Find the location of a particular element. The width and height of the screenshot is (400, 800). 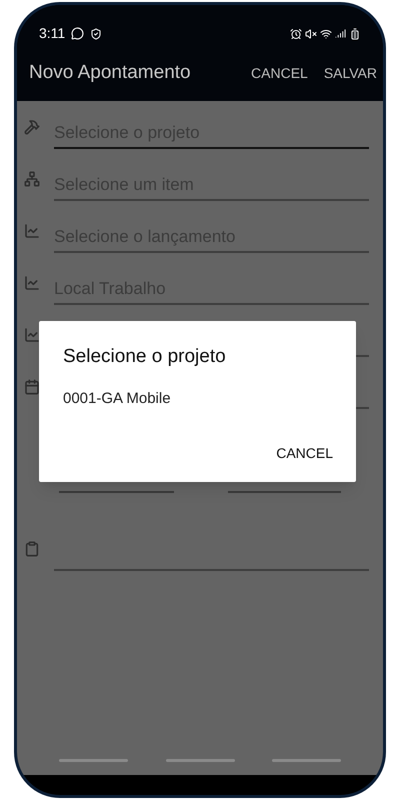

hierarchy-icon is located at coordinates (32, 179).